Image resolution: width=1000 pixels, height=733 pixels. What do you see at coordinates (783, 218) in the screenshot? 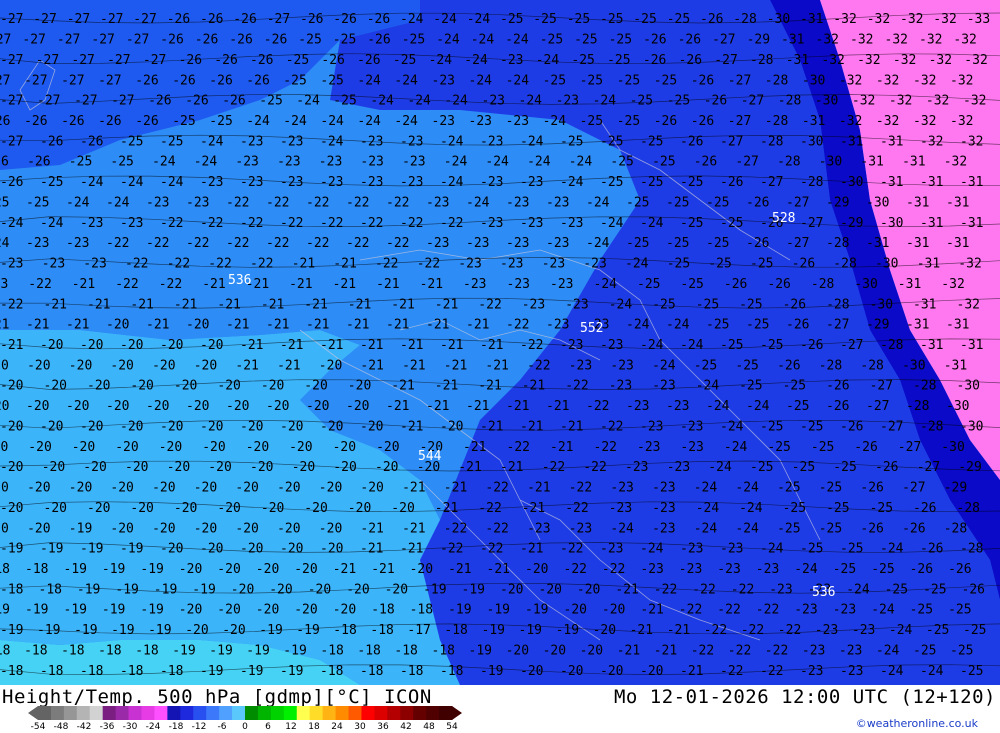
I see `height-label: 528` at bounding box center [783, 218].